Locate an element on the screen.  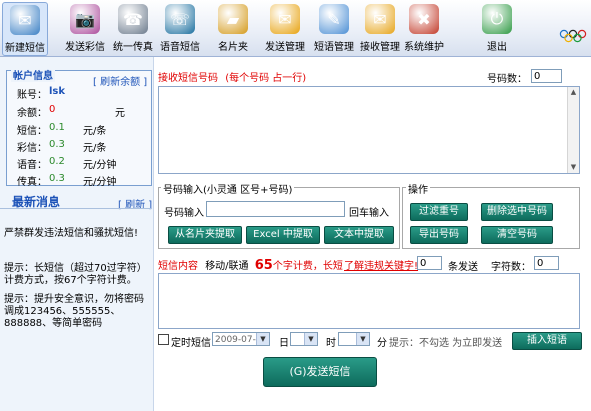
send-count-unit: 条发送 is located at coordinates (463, 267).